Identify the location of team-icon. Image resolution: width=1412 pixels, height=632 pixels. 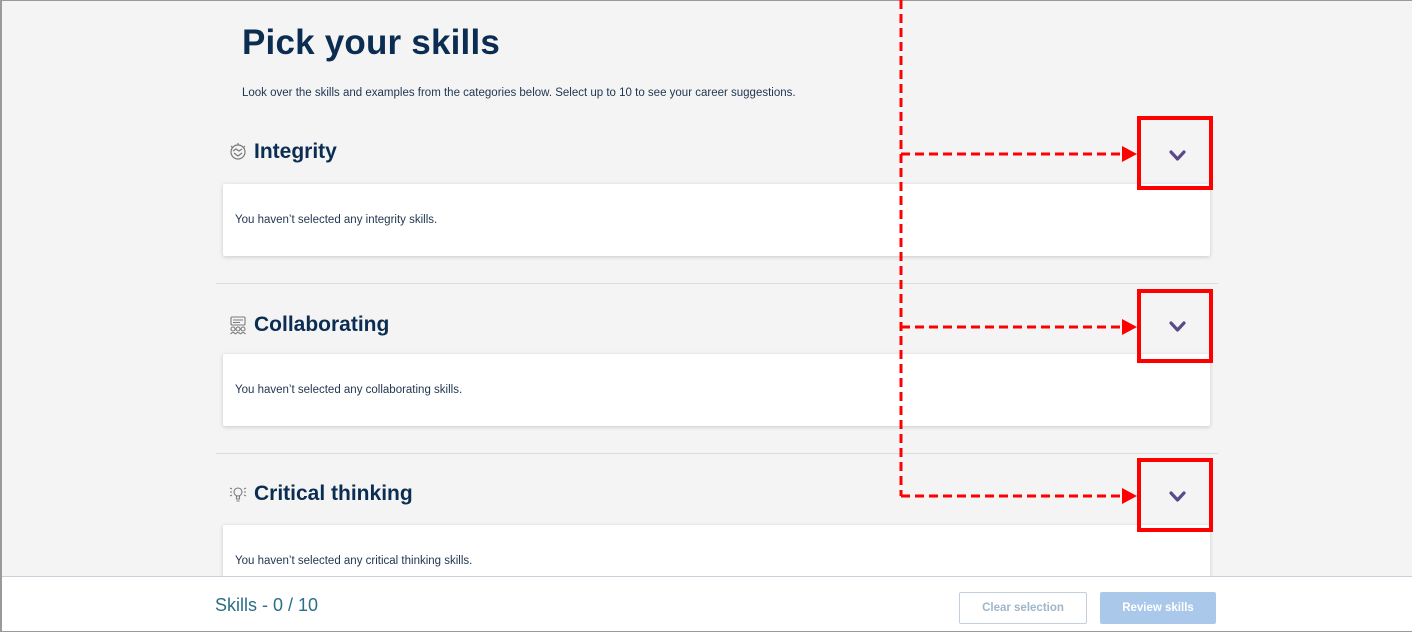
(238, 325).